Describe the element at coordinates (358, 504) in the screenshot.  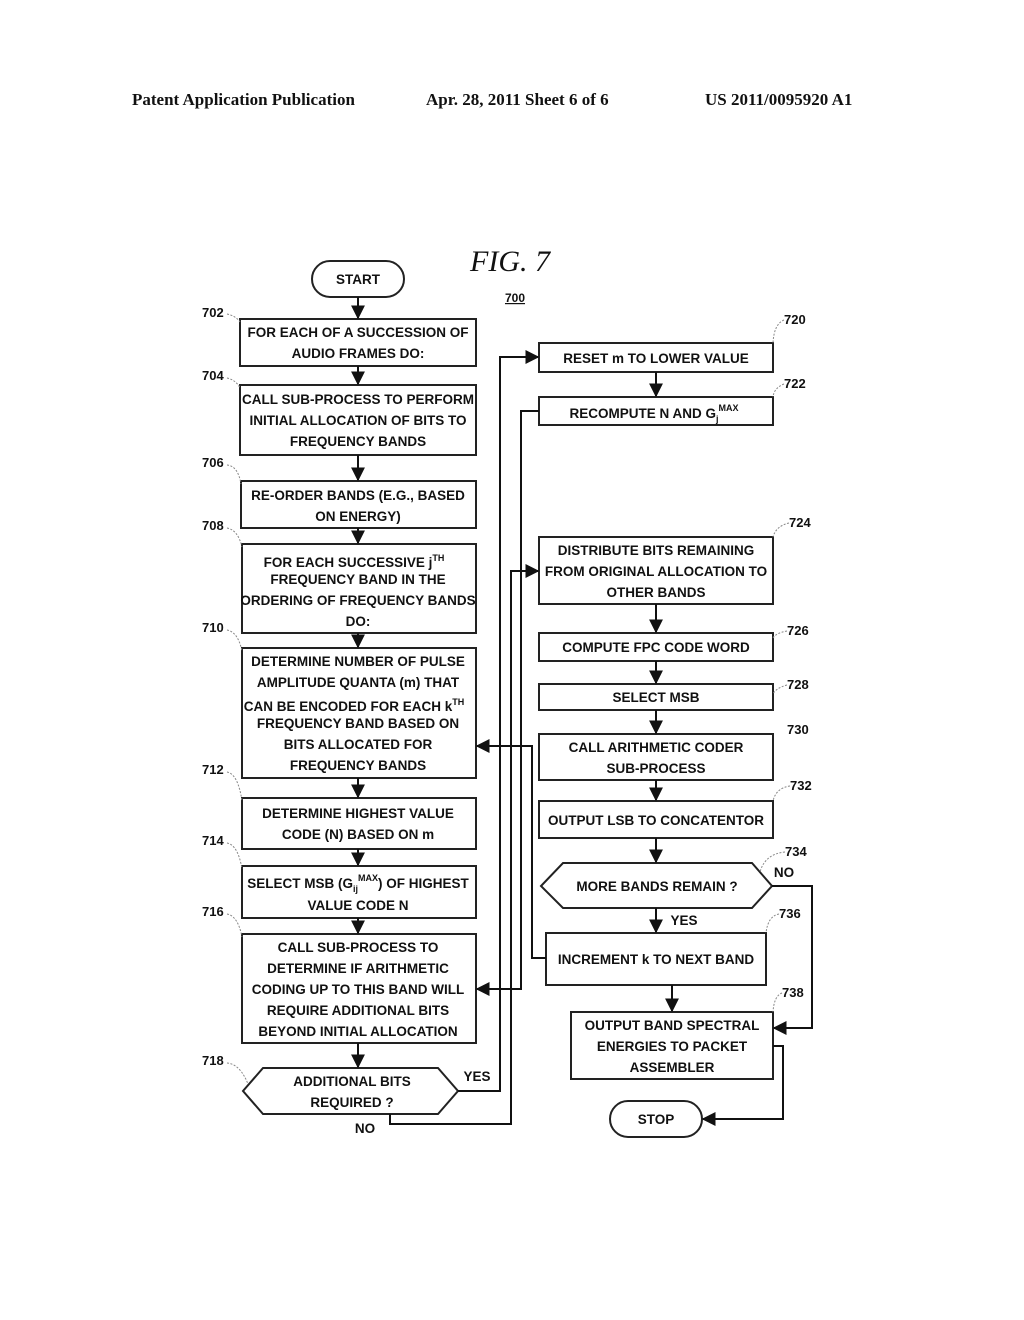
I see `step-706: RE-ORDER BANDS (E.G., BASED ON ENERGY)` at that location.